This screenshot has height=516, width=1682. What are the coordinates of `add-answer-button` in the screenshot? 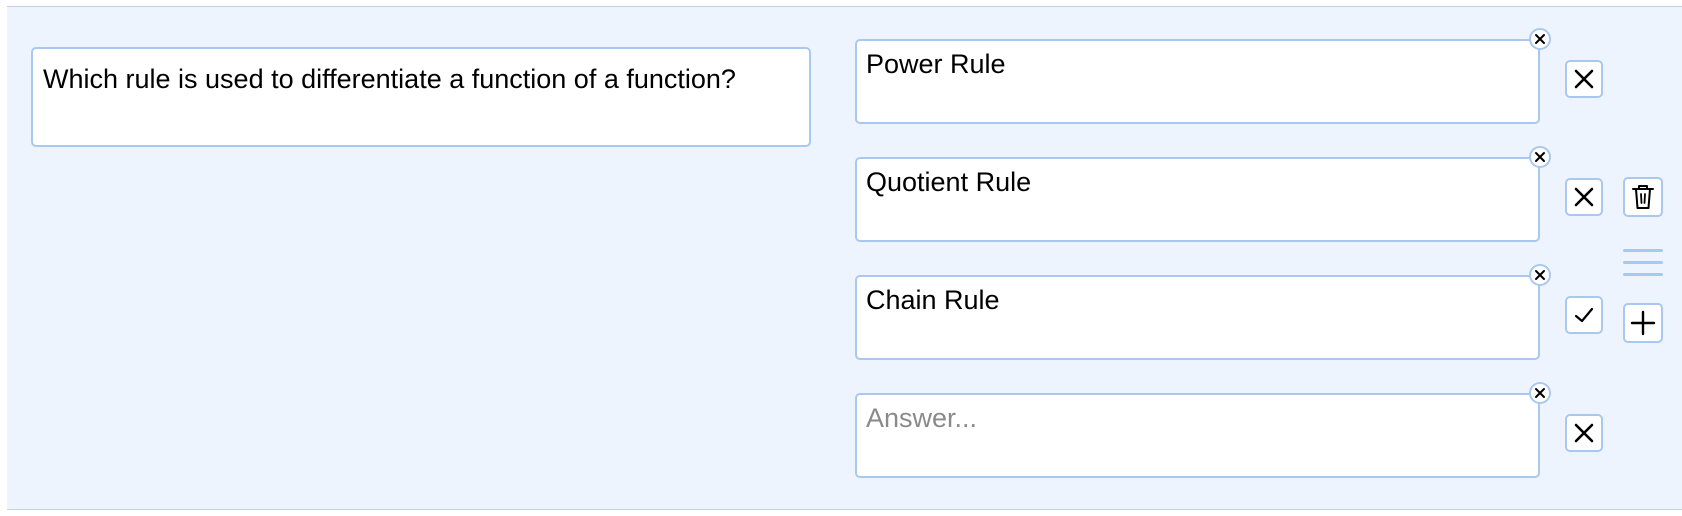 It's located at (1643, 323).